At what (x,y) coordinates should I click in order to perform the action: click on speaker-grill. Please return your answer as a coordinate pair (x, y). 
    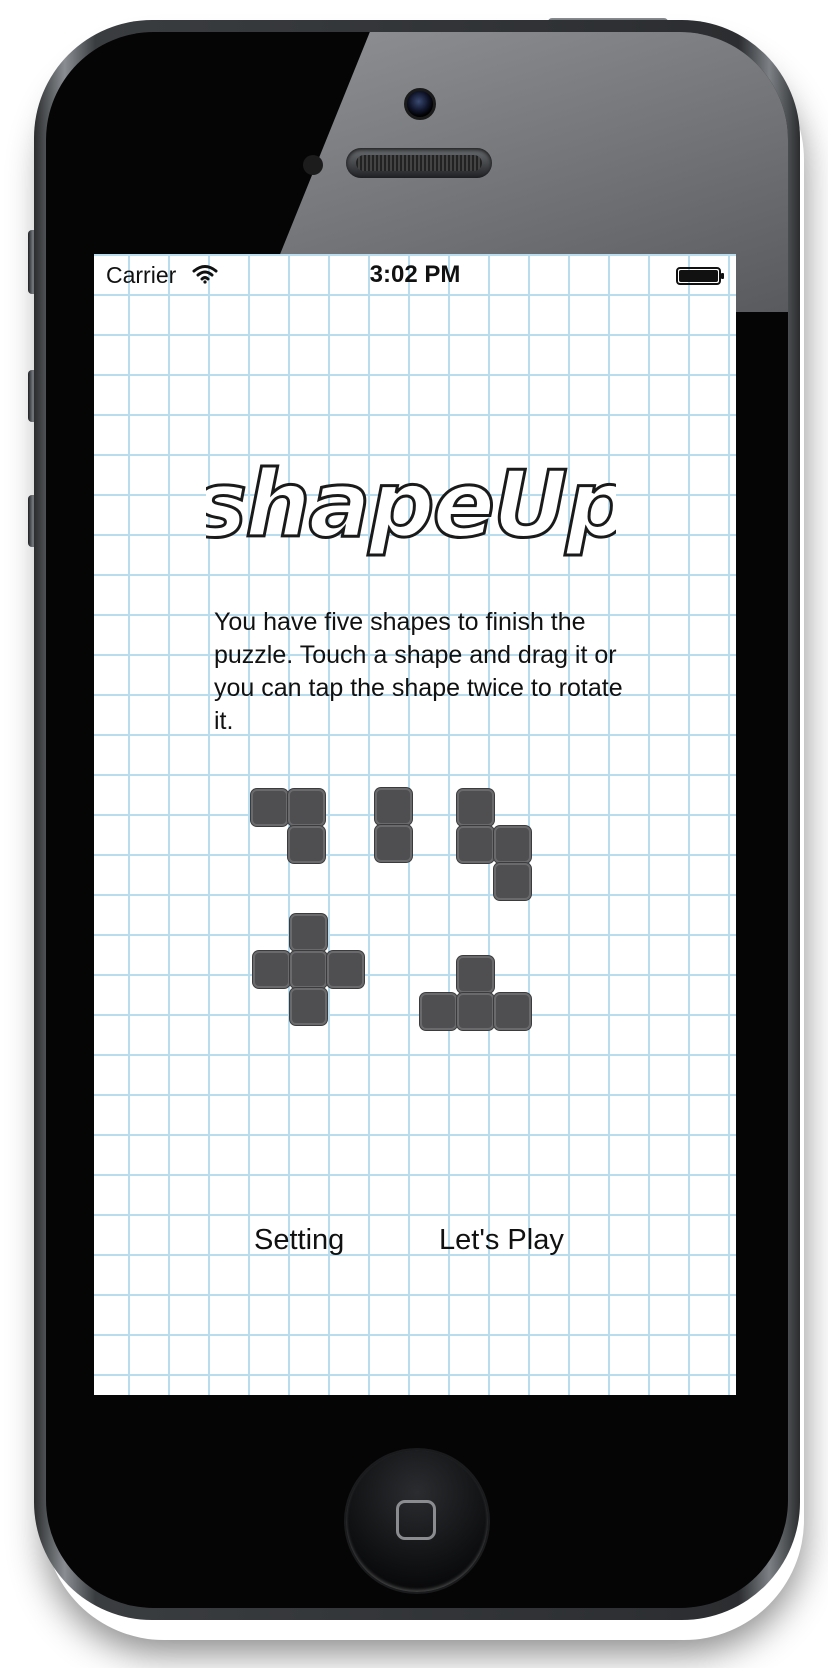
    Looking at the image, I should click on (419, 163).